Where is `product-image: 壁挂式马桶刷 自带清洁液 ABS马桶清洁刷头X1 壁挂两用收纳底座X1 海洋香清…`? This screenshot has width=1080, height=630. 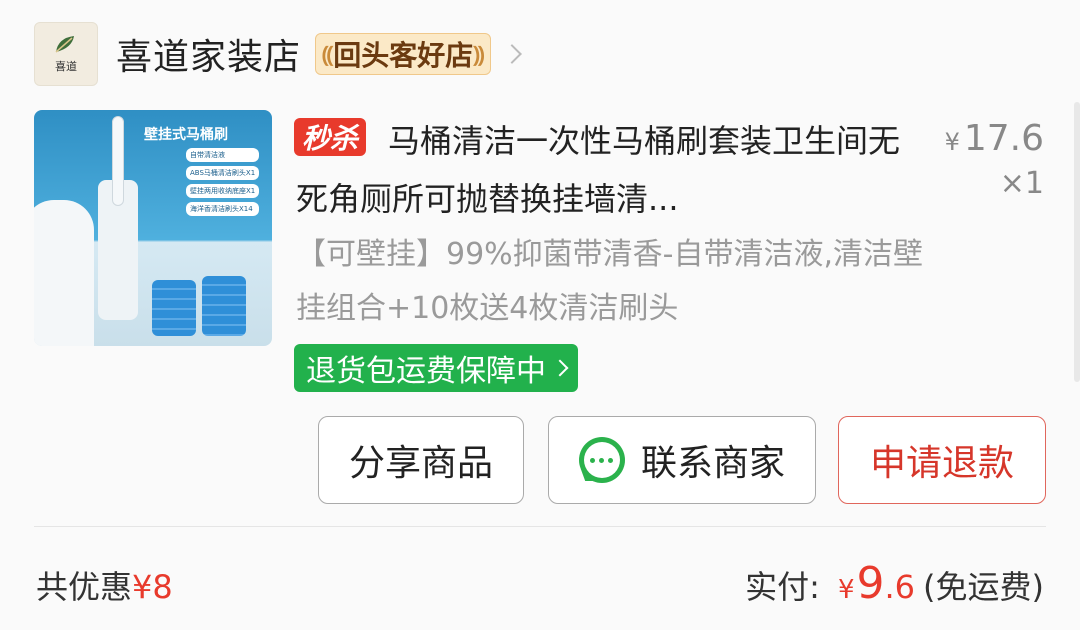 product-image: 壁挂式马桶刷 自带清洁液 ABS马桶清洁刷头X1 壁挂两用收纳底座X1 海洋香清… is located at coordinates (153, 228).